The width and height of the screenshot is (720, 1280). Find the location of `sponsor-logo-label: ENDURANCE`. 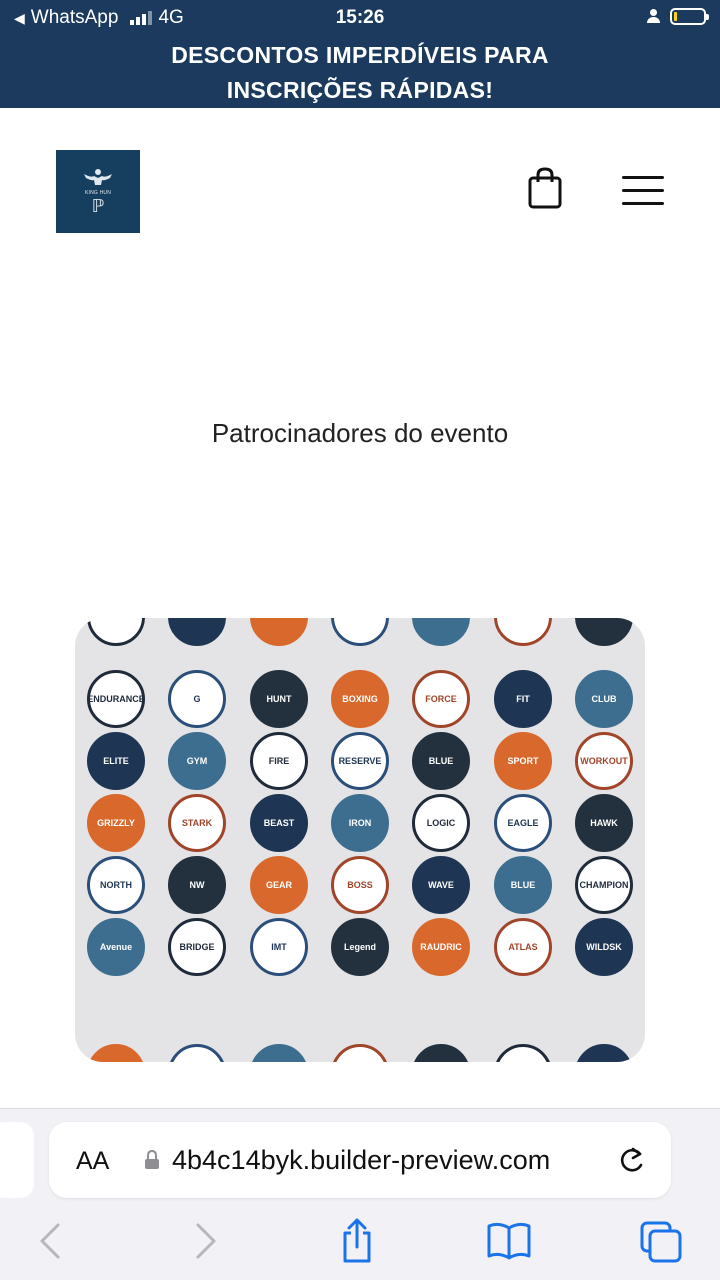

sponsor-logo-label: ENDURANCE is located at coordinates (116, 699).